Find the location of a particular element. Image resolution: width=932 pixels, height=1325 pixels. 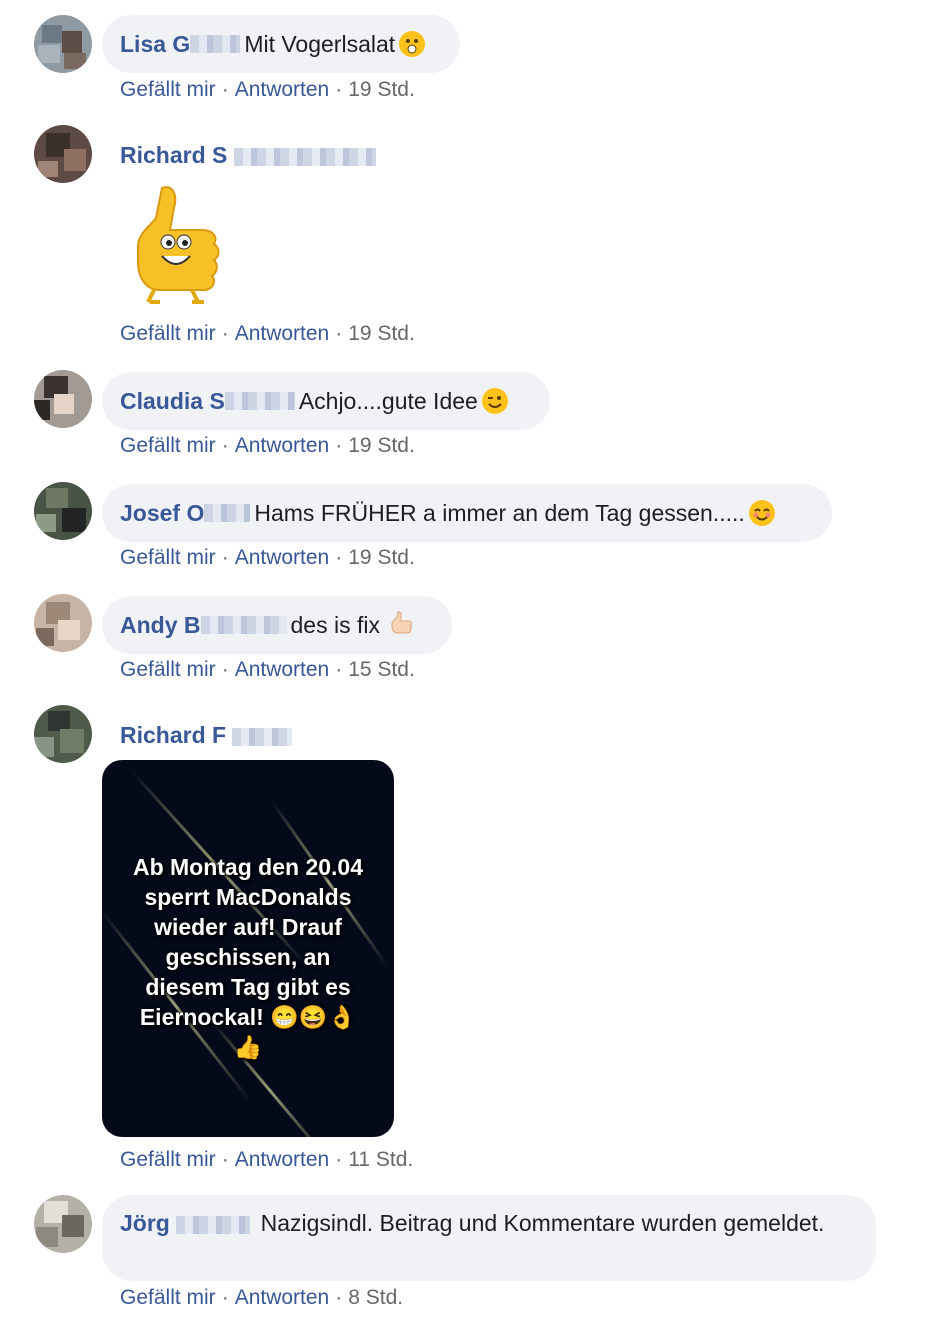

astonished-emoji-icon is located at coordinates (412, 44).